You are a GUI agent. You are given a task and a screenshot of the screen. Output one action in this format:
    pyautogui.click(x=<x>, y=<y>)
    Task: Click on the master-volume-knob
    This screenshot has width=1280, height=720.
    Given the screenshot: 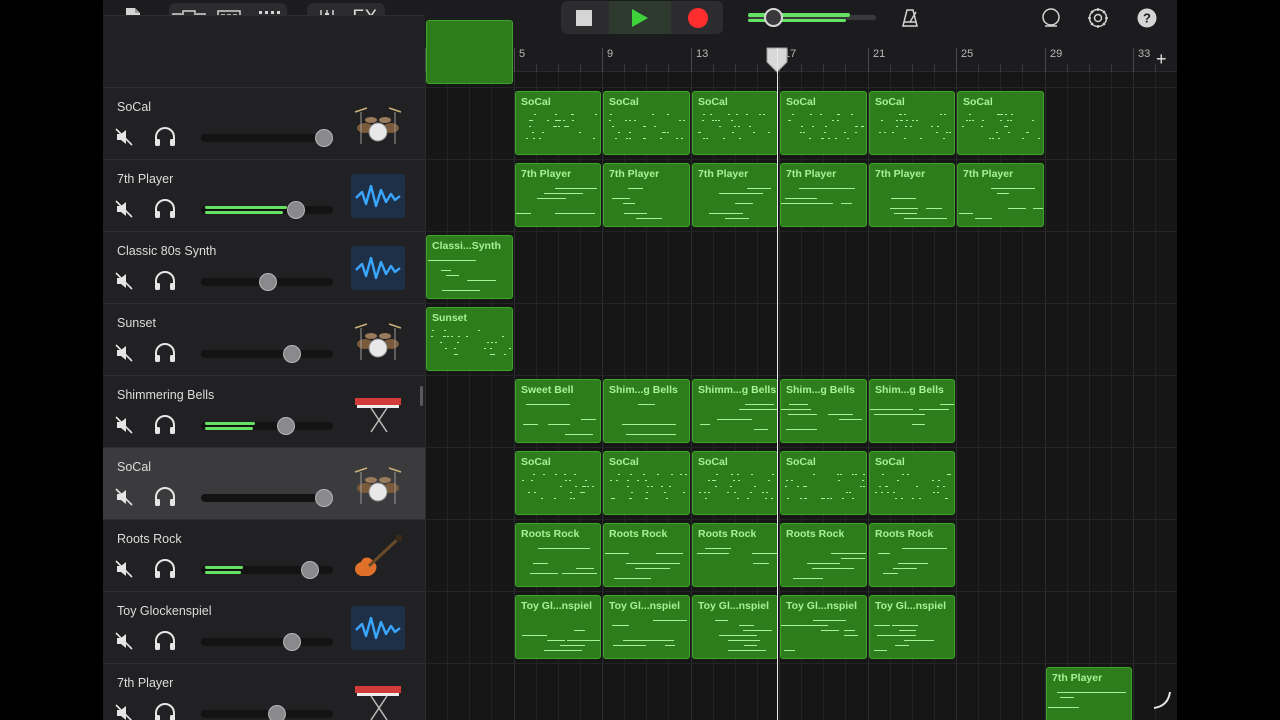 What is the action you would take?
    pyautogui.click(x=773, y=17)
    